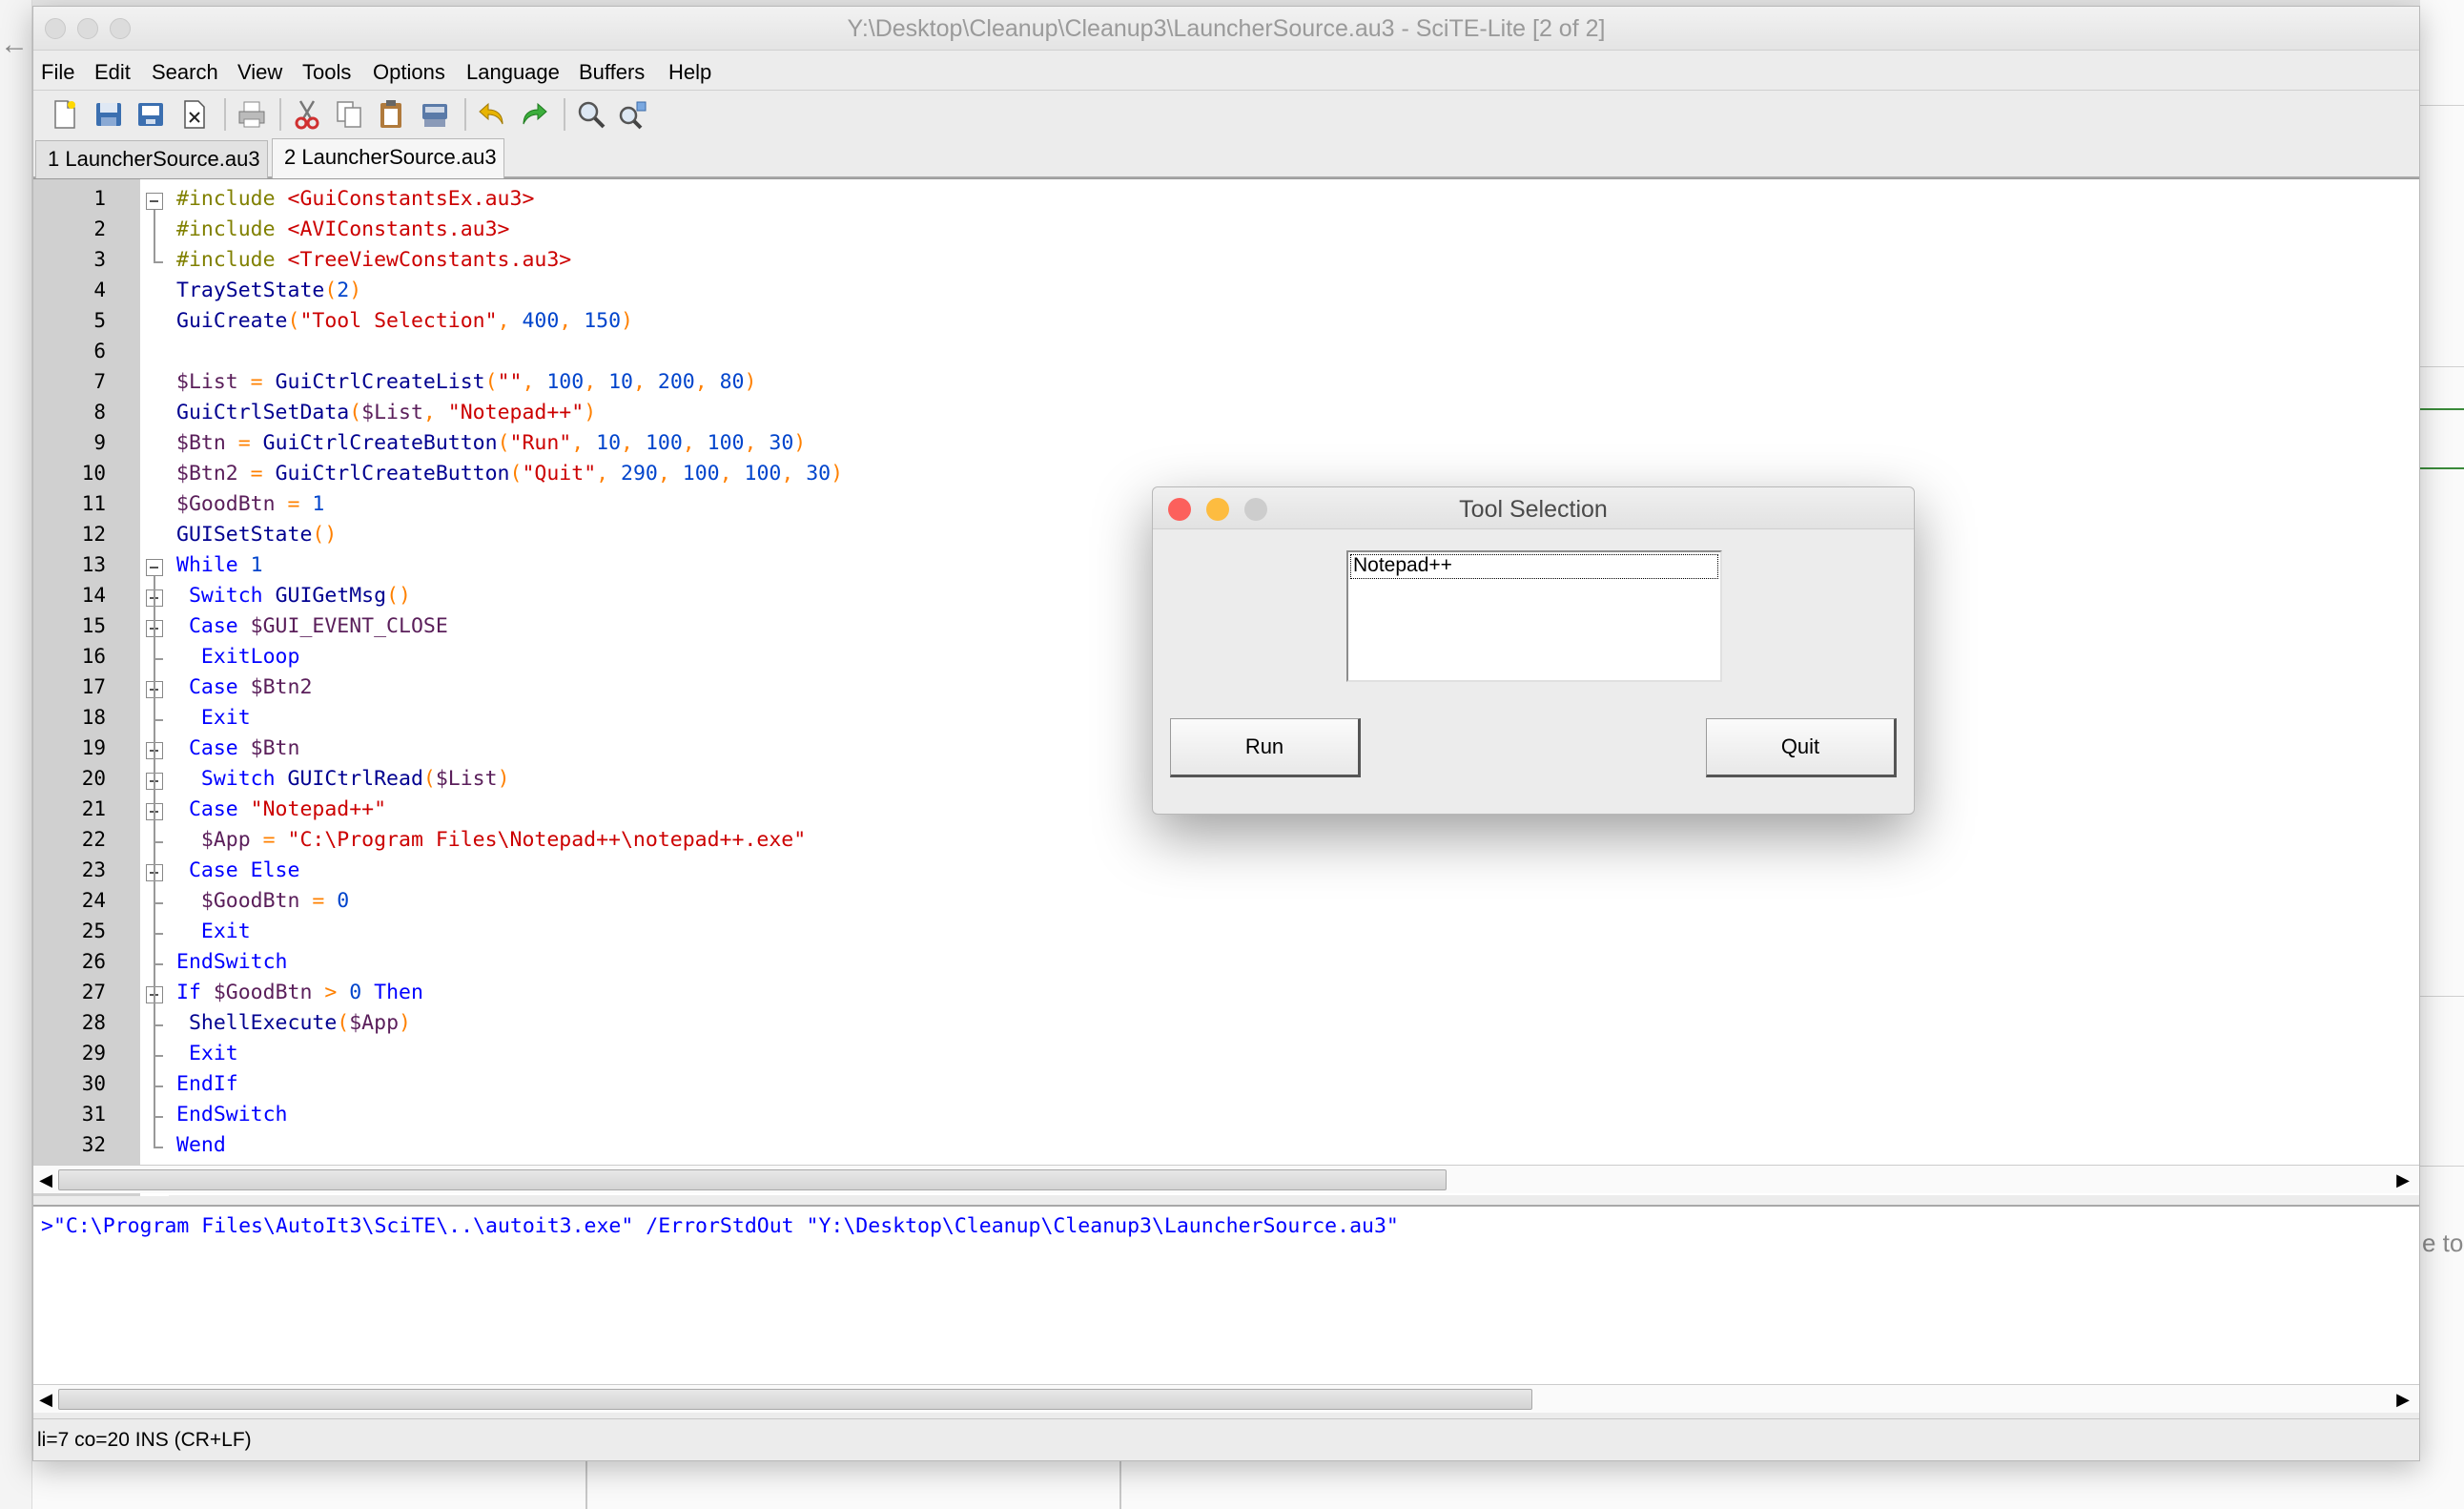 The width and height of the screenshot is (2464, 1509). I want to click on code-token: ), so click(503, 779).